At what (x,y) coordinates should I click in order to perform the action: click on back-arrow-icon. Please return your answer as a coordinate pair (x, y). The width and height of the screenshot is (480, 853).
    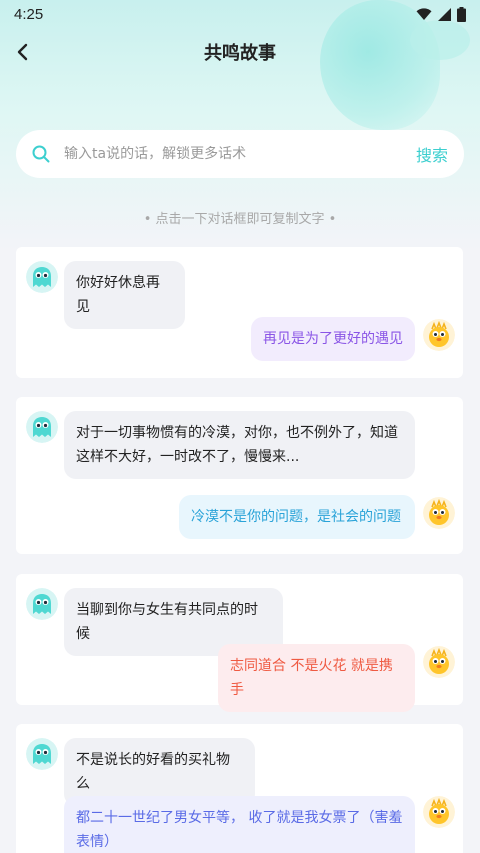
    Looking at the image, I should click on (22, 52).